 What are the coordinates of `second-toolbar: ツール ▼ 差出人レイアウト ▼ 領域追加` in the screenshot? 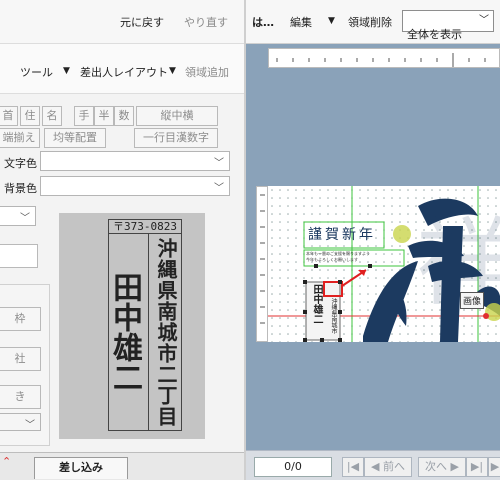 It's located at (122, 69).